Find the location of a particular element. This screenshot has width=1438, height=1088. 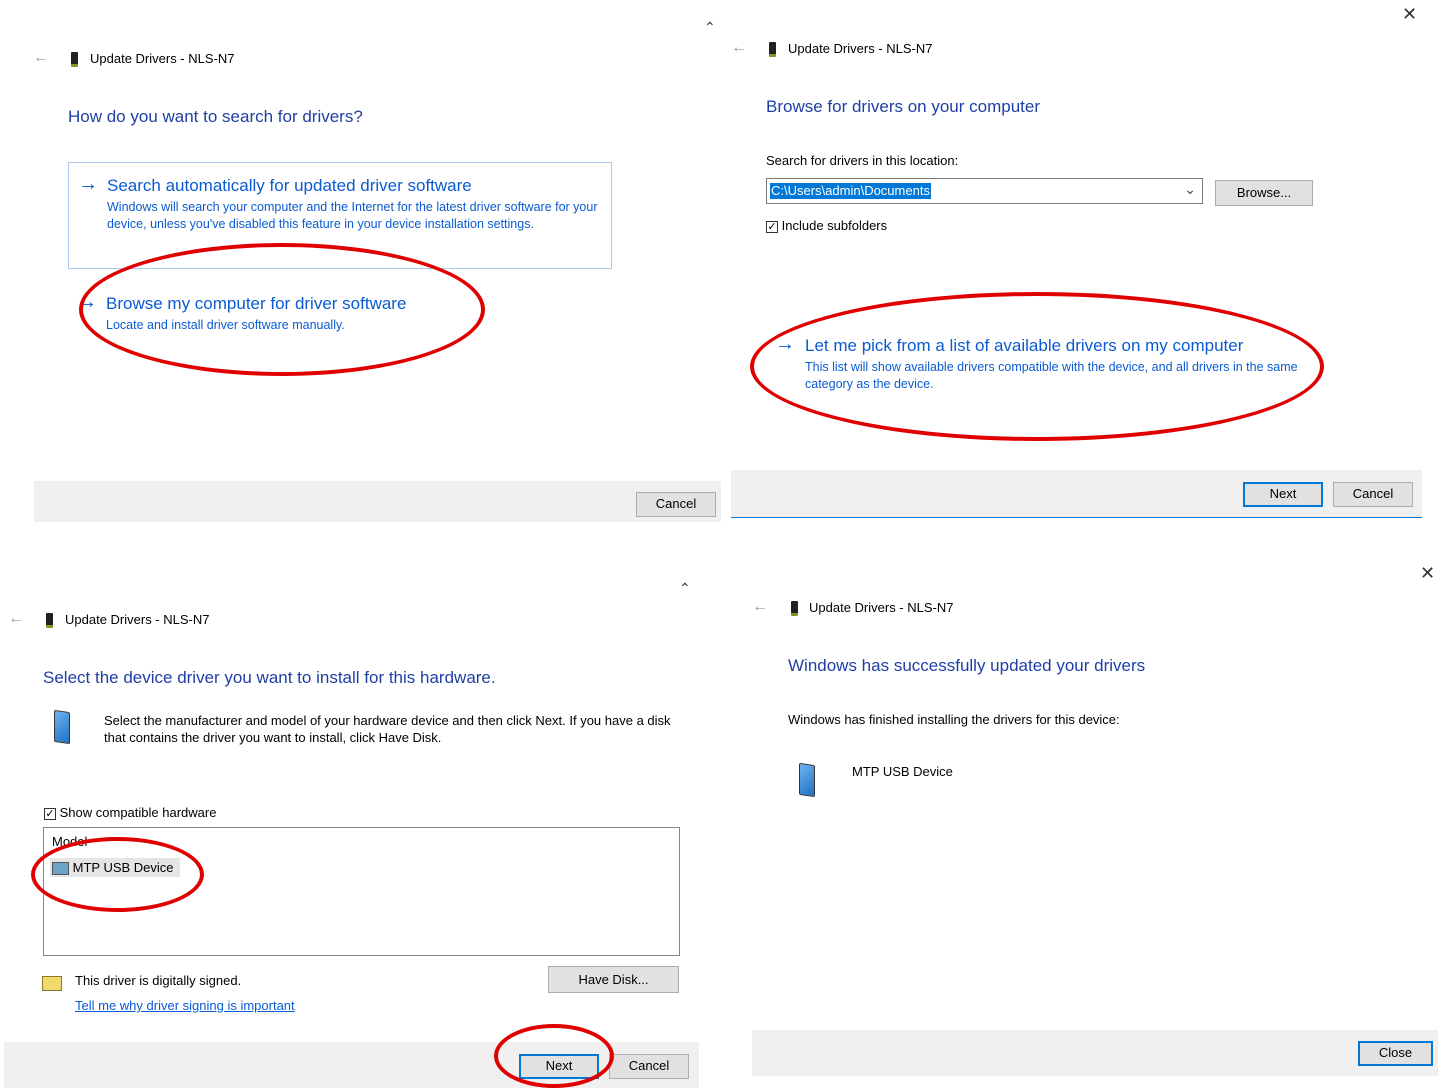

device-name: MTP USB Device is located at coordinates (902, 771).